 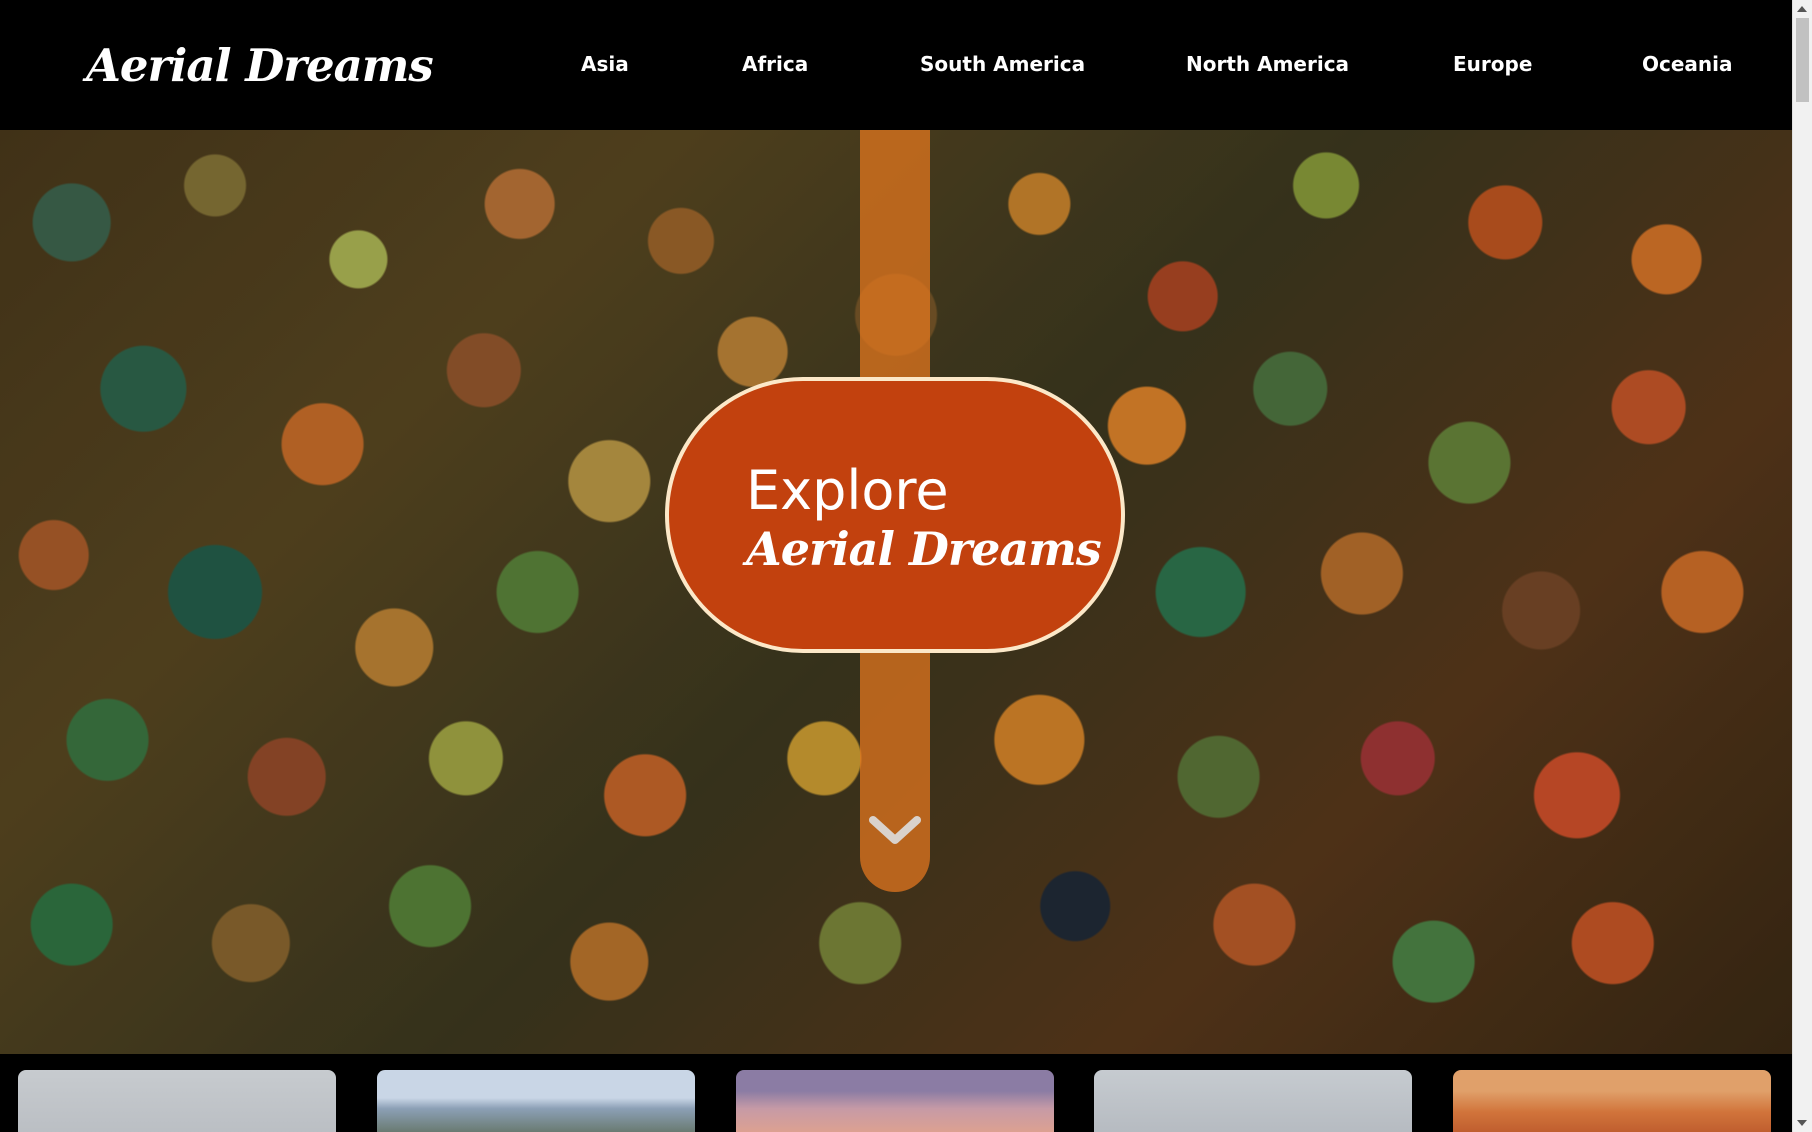 What do you see at coordinates (1802, 60) in the screenshot?
I see `scrollbar-thumb` at bounding box center [1802, 60].